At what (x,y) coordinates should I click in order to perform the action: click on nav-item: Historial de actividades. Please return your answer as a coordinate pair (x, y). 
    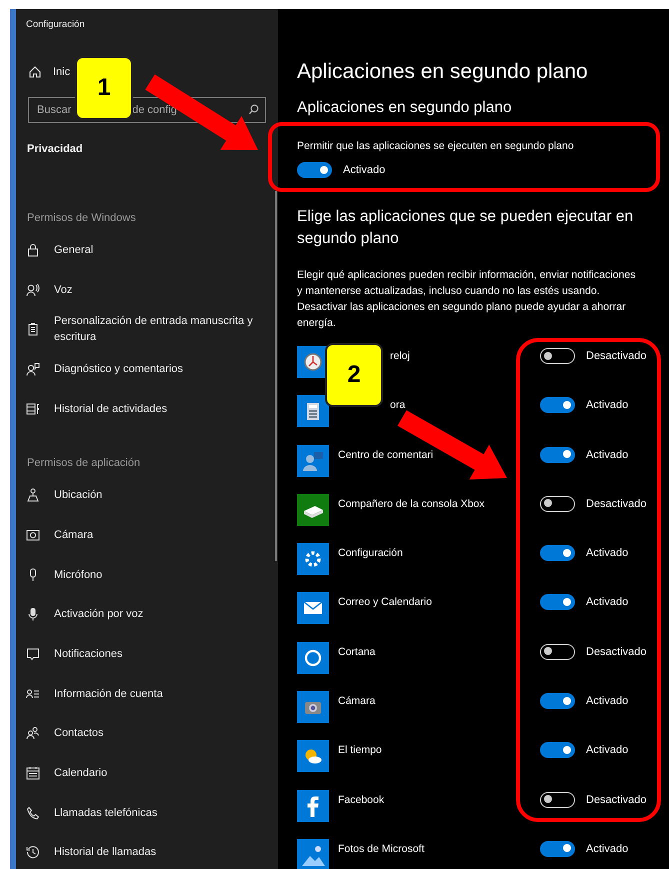
    Looking at the image, I should click on (141, 408).